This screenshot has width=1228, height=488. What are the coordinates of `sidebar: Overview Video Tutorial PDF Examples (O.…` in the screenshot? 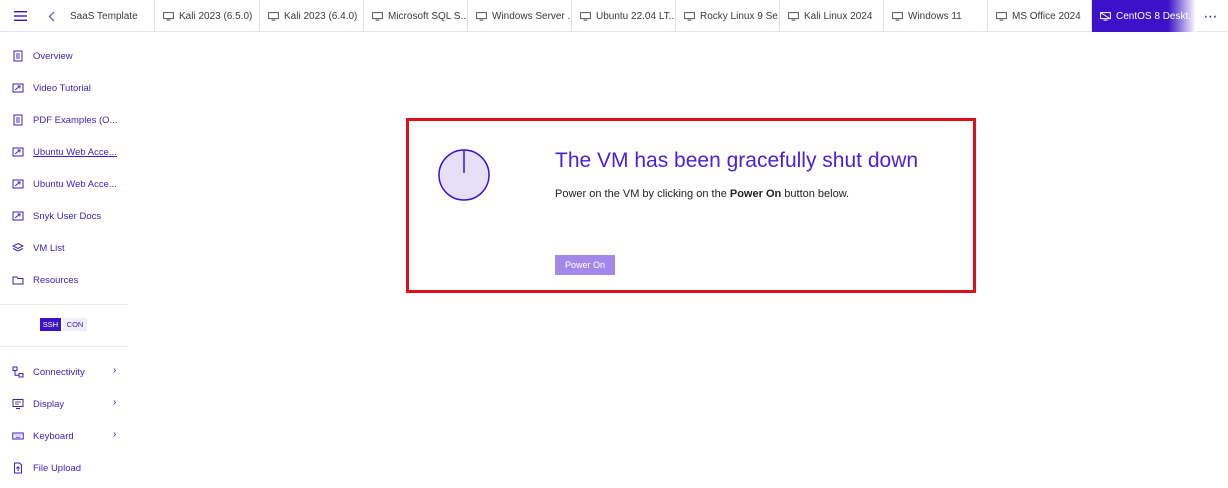 It's located at (64, 260).